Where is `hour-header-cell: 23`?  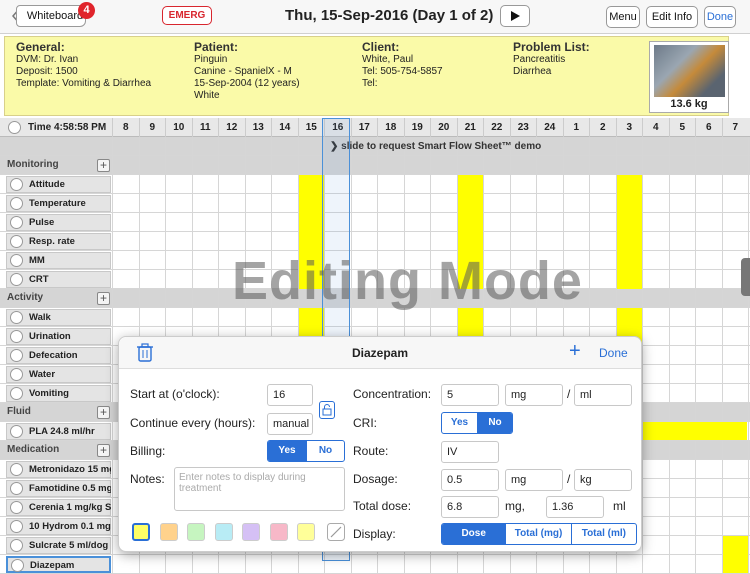 hour-header-cell: 23 is located at coordinates (523, 127).